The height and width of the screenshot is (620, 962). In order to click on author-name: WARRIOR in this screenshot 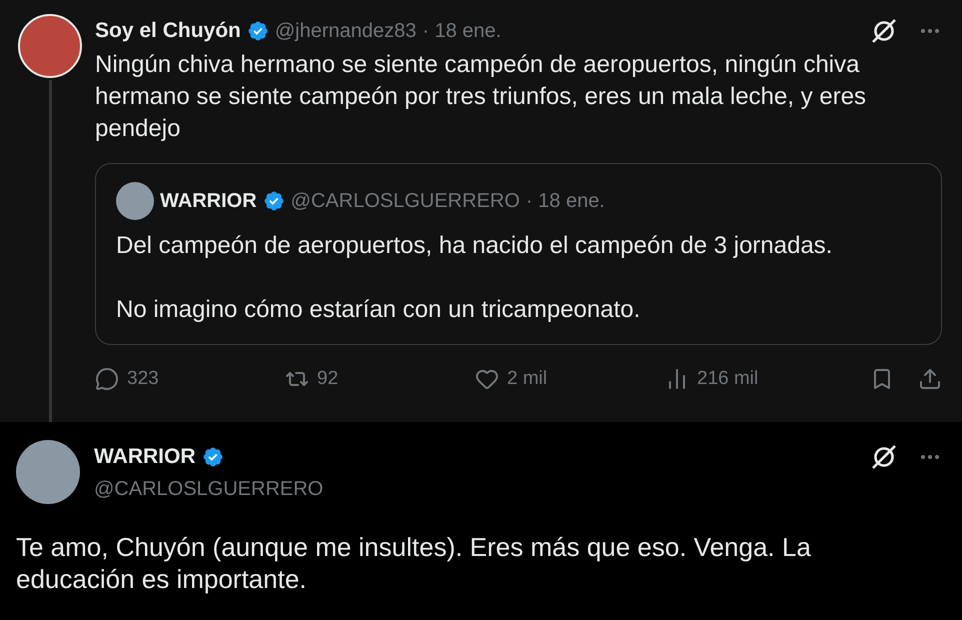, I will do `click(145, 457)`.